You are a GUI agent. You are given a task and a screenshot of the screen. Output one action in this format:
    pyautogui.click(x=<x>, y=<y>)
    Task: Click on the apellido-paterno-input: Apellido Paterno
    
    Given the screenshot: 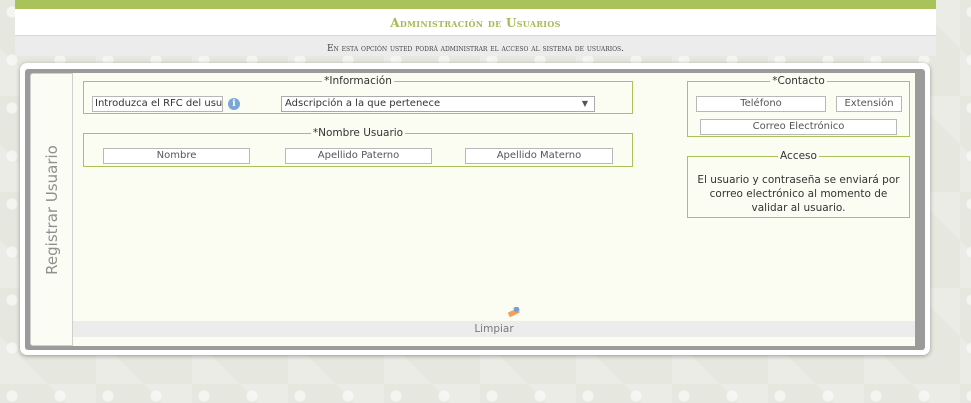 What is the action you would take?
    pyautogui.click(x=358, y=156)
    